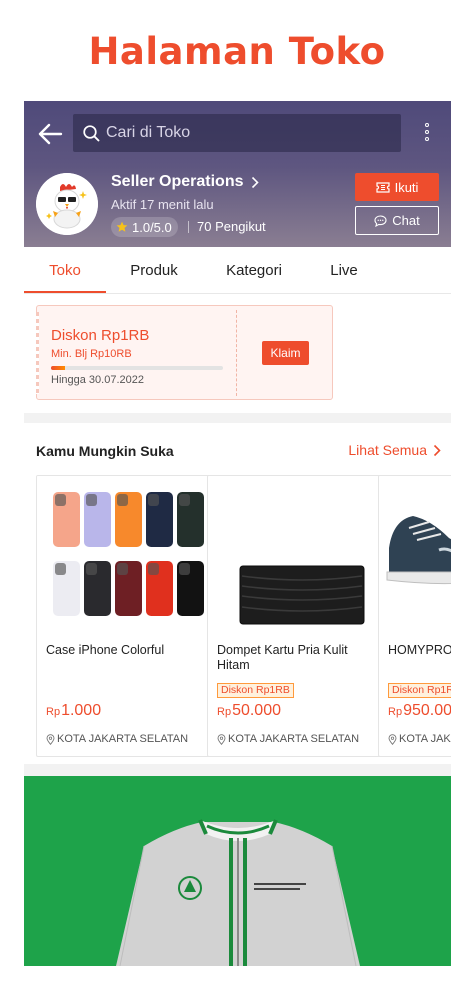 Image resolution: width=474 pixels, height=986 pixels. Describe the element at coordinates (137, 368) in the screenshot. I see `voucher-usage-bar` at that location.